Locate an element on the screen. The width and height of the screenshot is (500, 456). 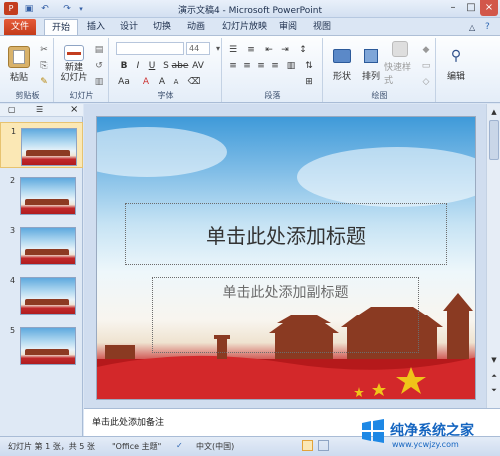
slide-sorter-icon is located at coordinates (323, 445).